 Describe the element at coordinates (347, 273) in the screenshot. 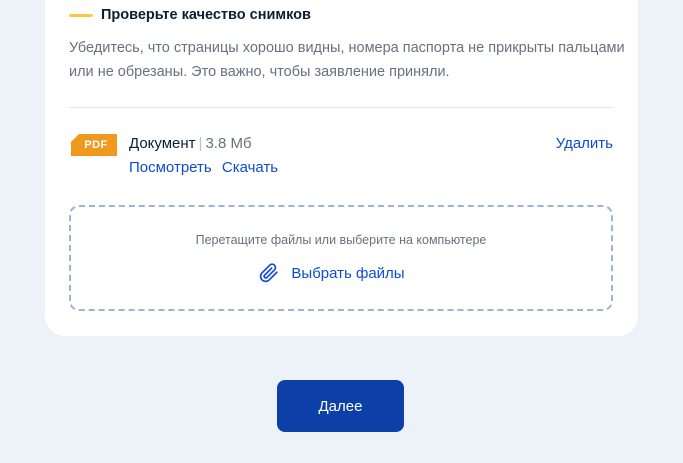

I see `choose-files-label: Выбрать файлы` at that location.